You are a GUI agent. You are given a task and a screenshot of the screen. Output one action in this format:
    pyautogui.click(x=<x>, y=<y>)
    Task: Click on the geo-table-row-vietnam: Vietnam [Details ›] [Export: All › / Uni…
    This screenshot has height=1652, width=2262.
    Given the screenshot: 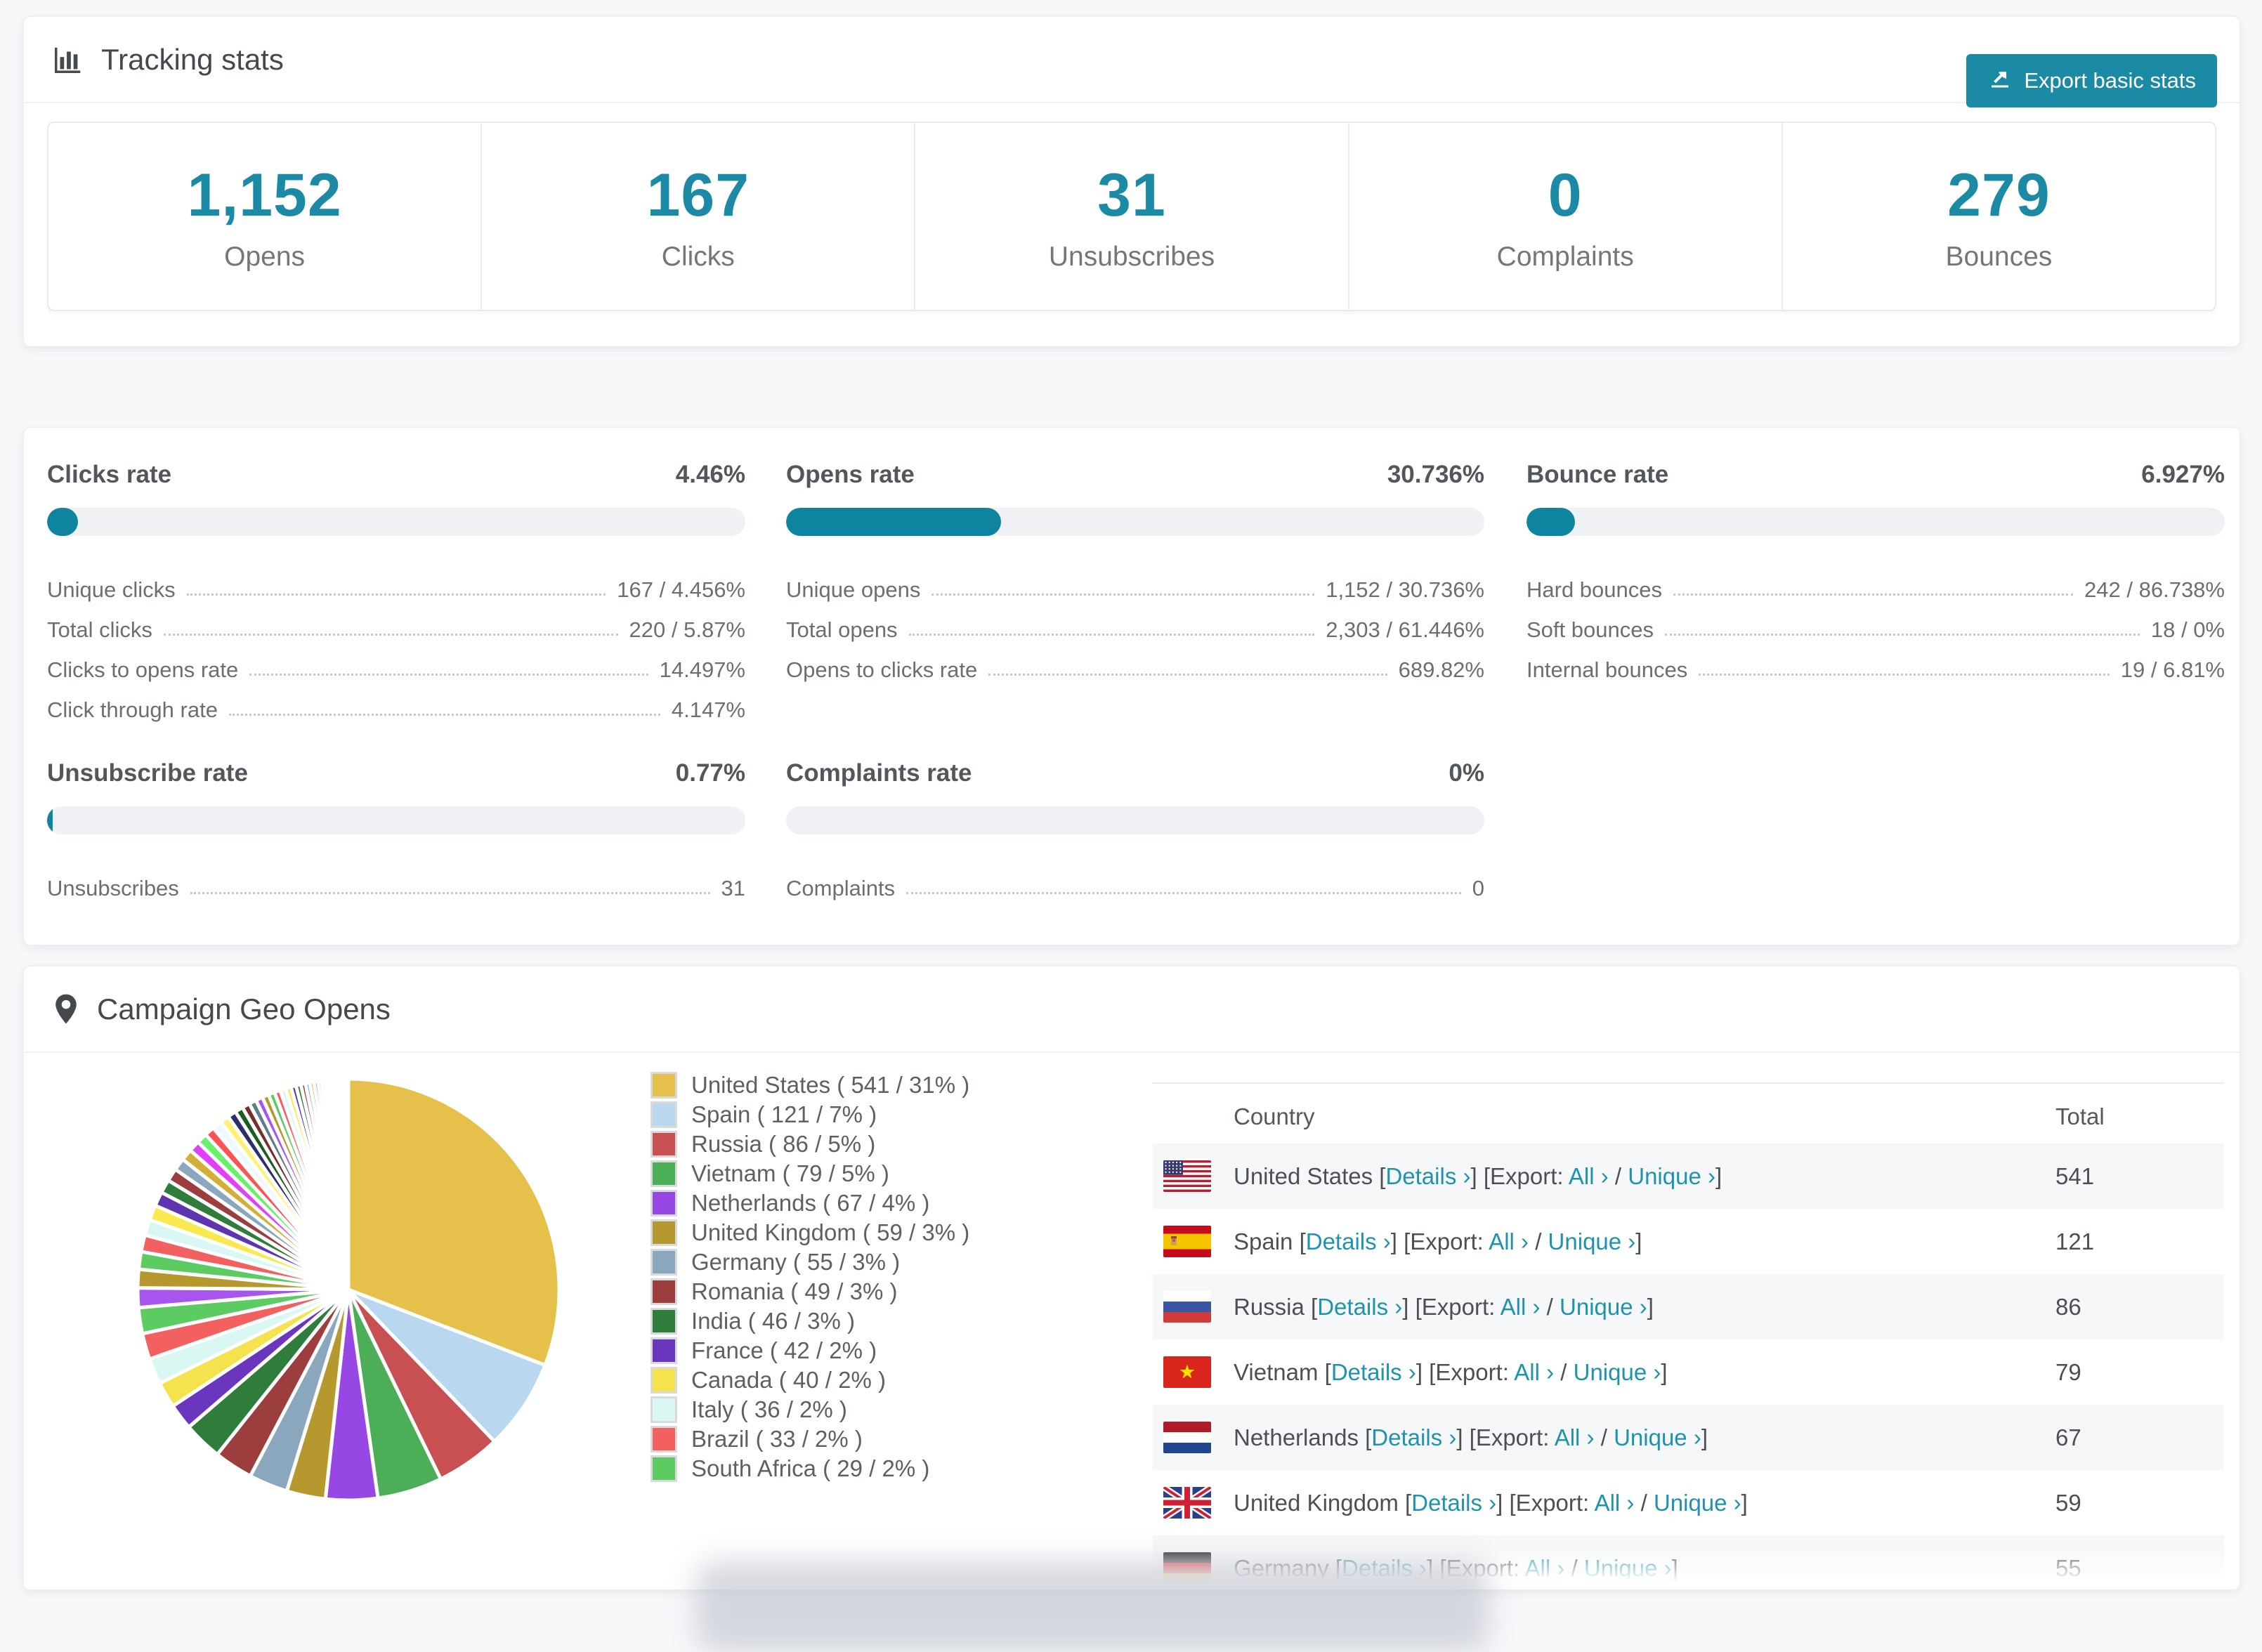 What is the action you would take?
    pyautogui.click(x=1688, y=1372)
    